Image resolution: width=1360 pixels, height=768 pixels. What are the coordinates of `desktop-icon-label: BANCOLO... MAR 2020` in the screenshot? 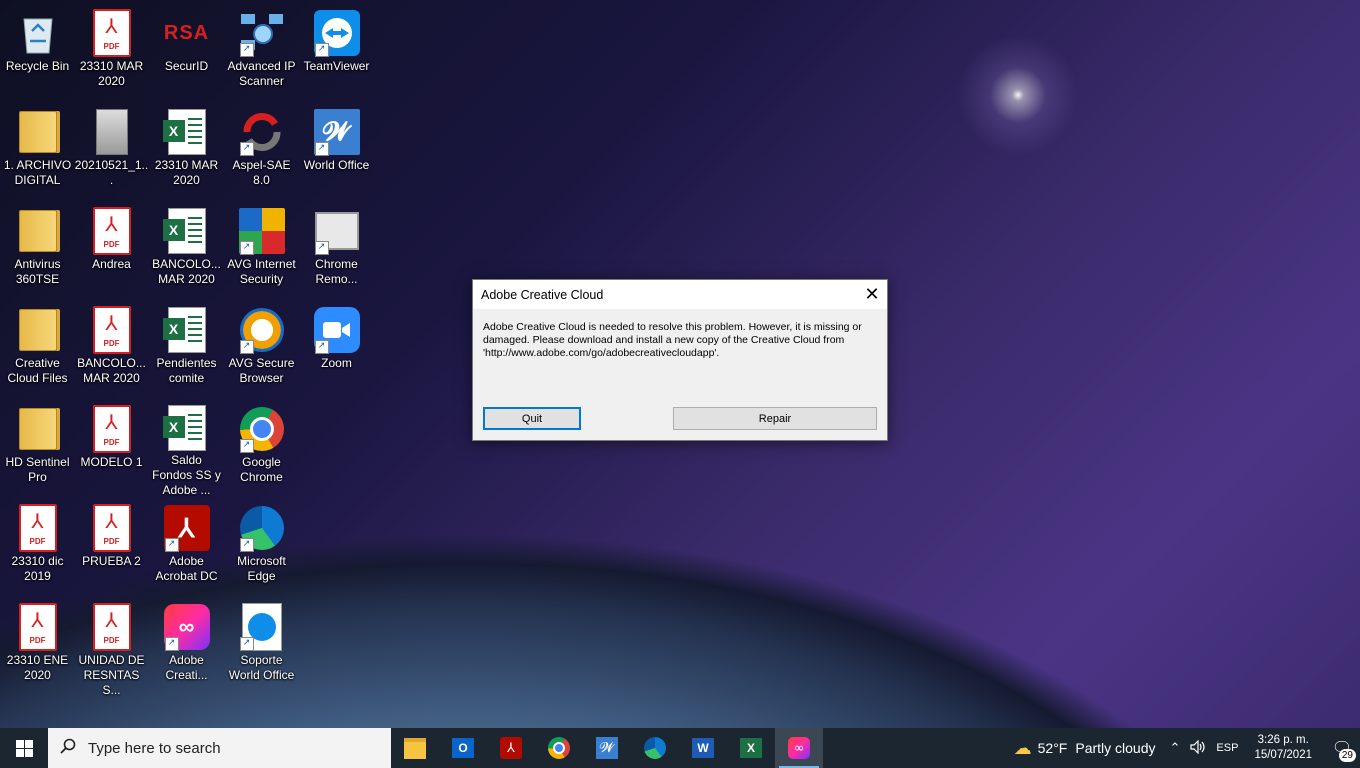 It's located at (111, 370).